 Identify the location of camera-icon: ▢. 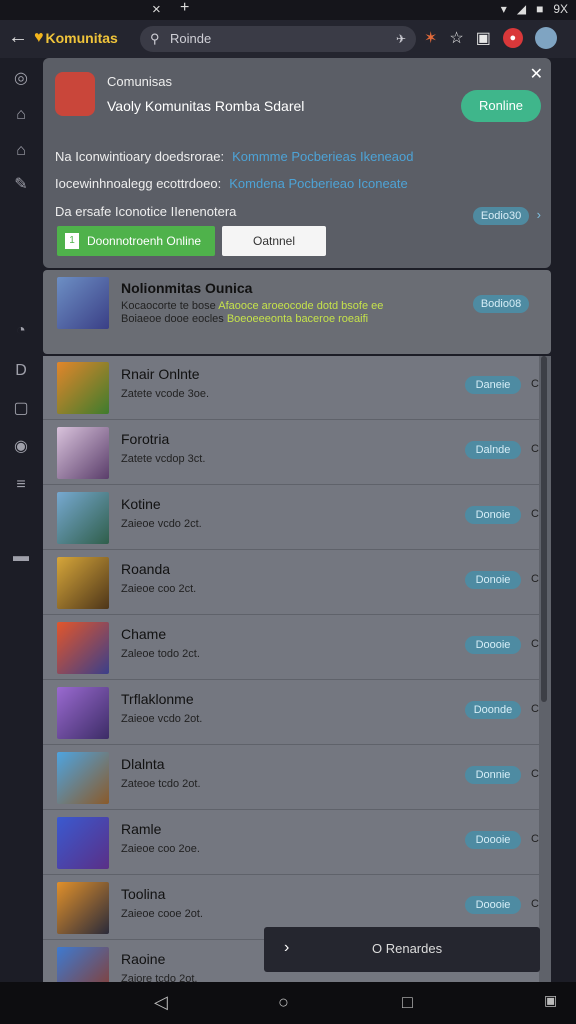
(21, 409).